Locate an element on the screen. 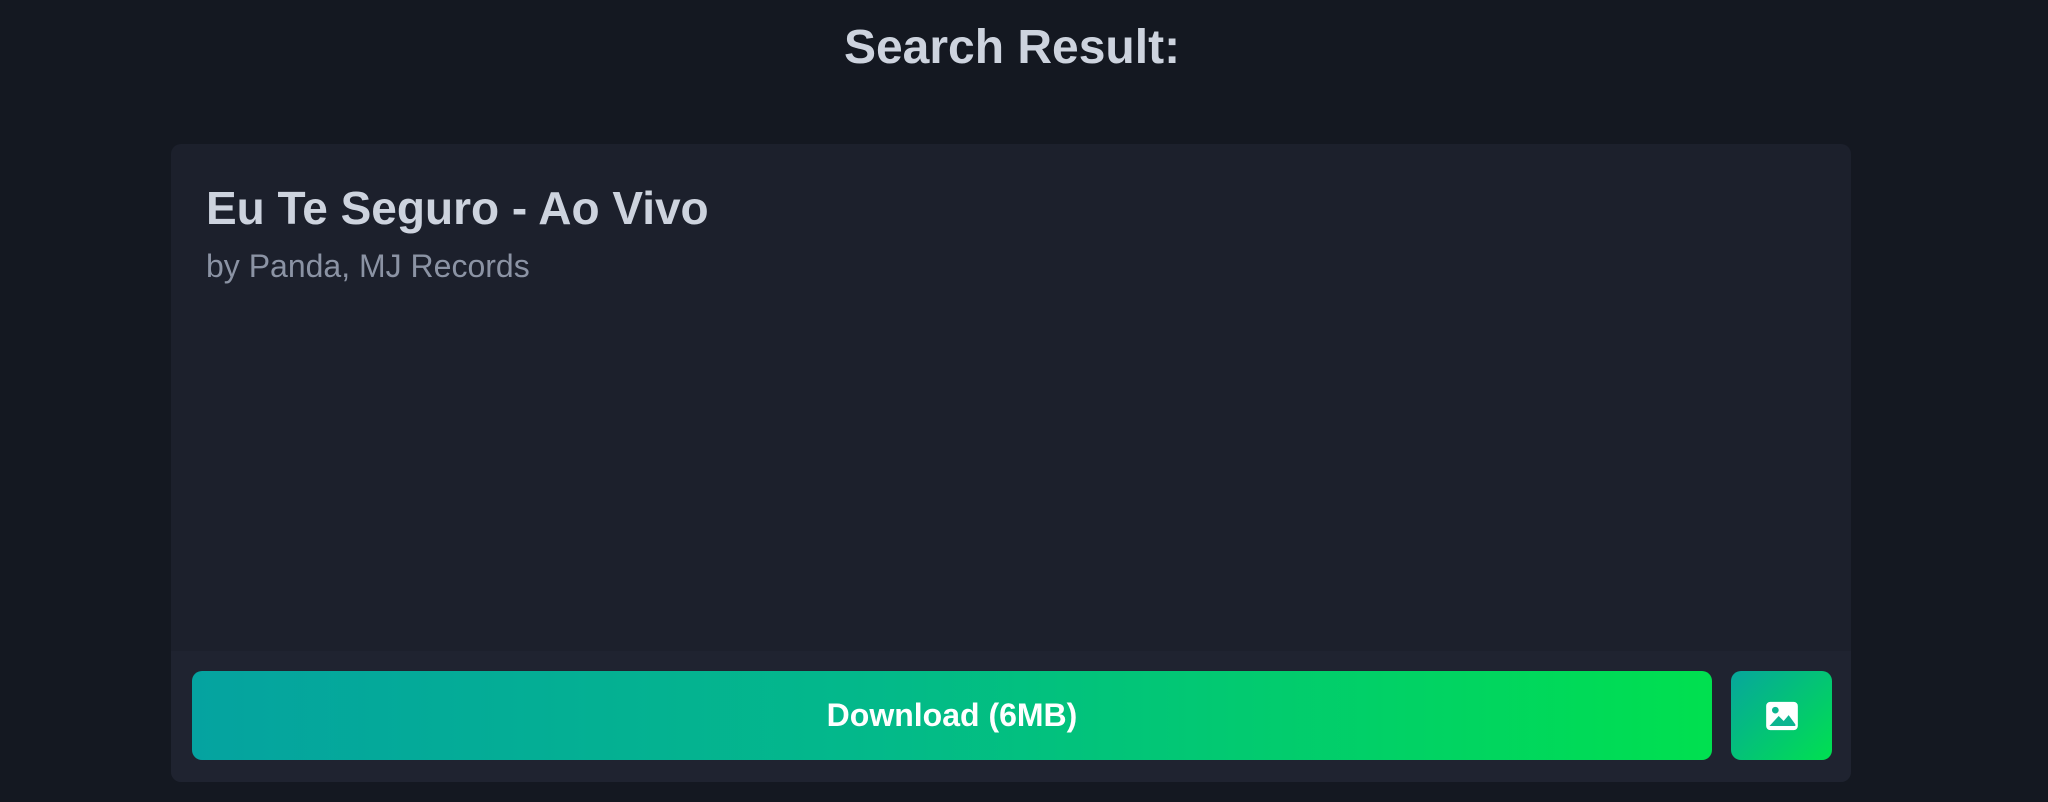 This screenshot has width=2048, height=802. download-button: Download (6MB) is located at coordinates (952, 715).